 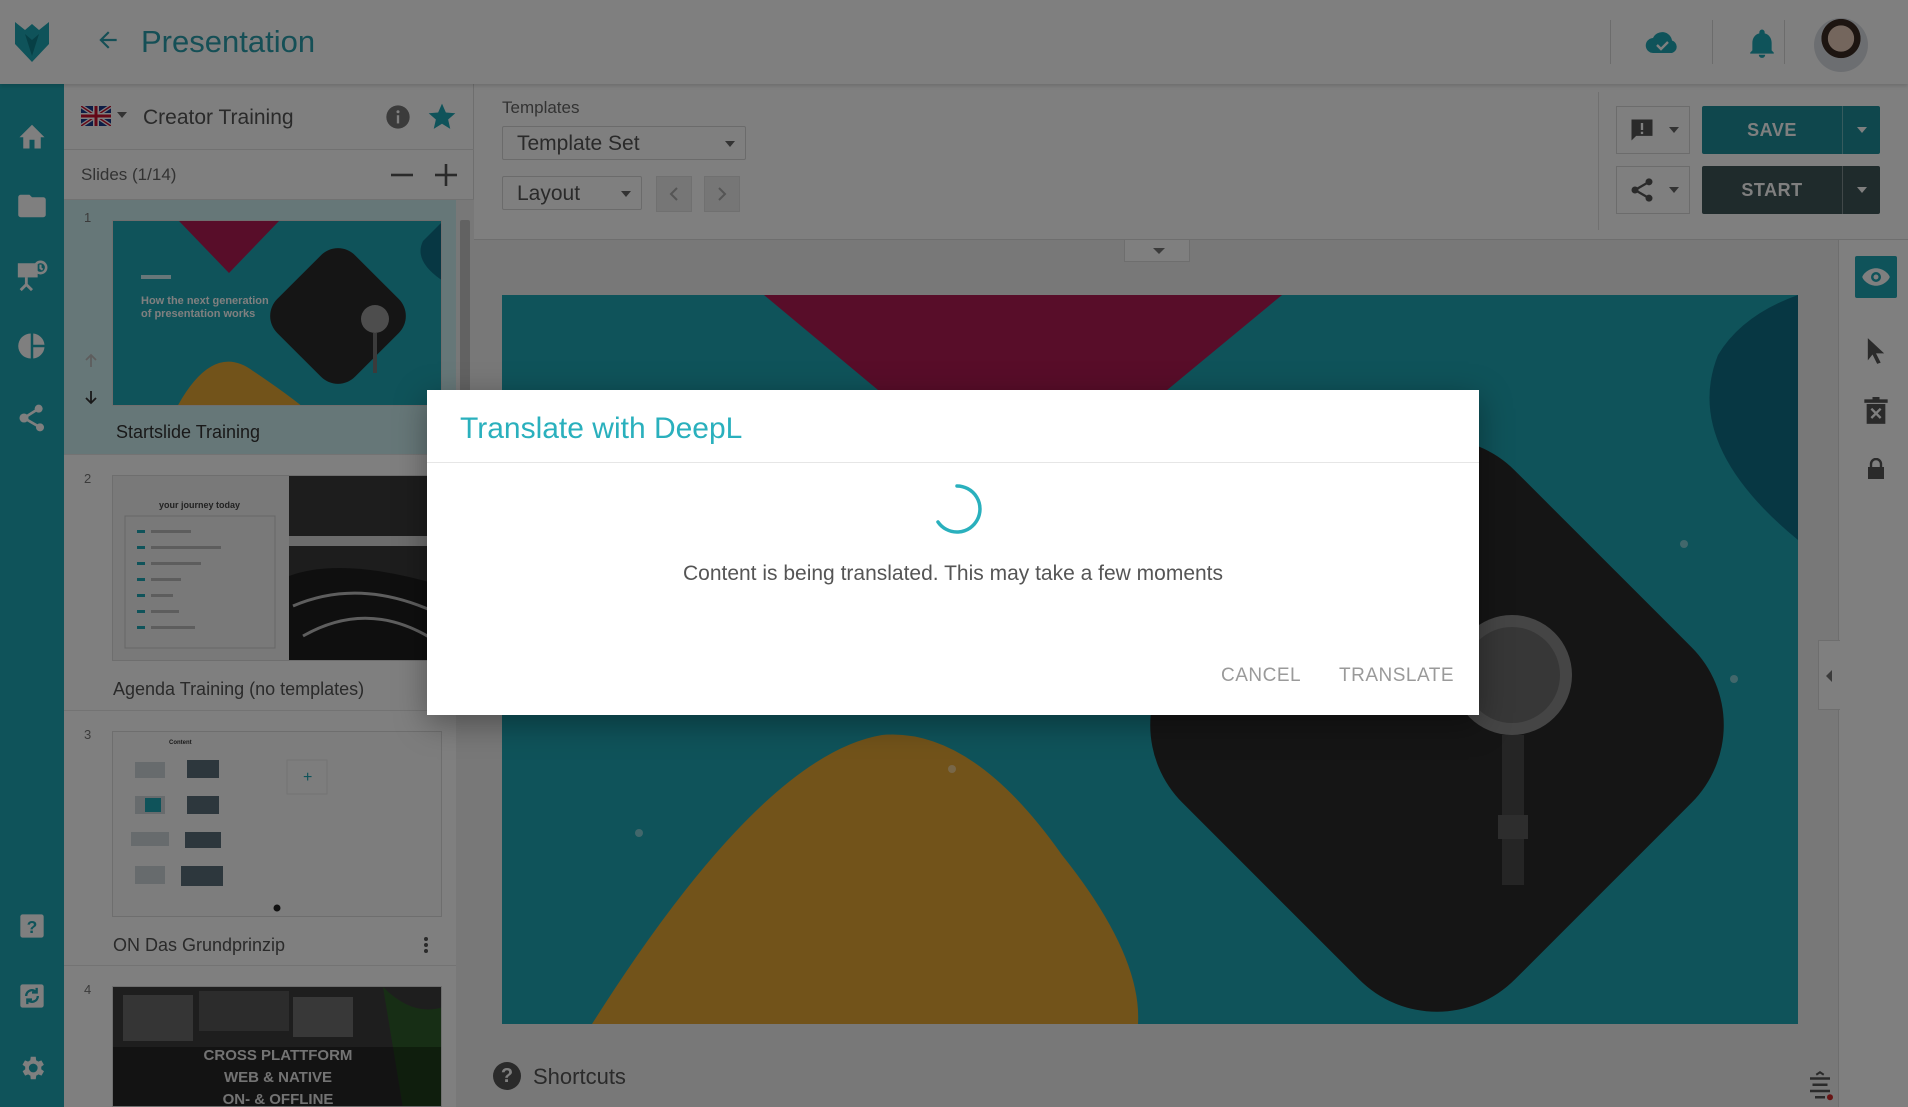 I want to click on loading-spinner-icon, so click(x=957, y=509).